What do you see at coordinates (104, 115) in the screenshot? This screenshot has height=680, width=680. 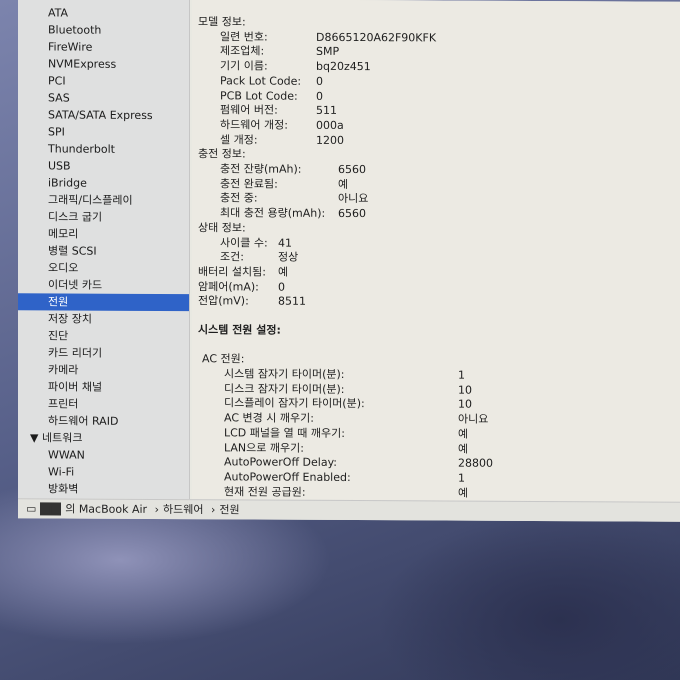 I see `sidebar-item: SATA/SATA Express` at bounding box center [104, 115].